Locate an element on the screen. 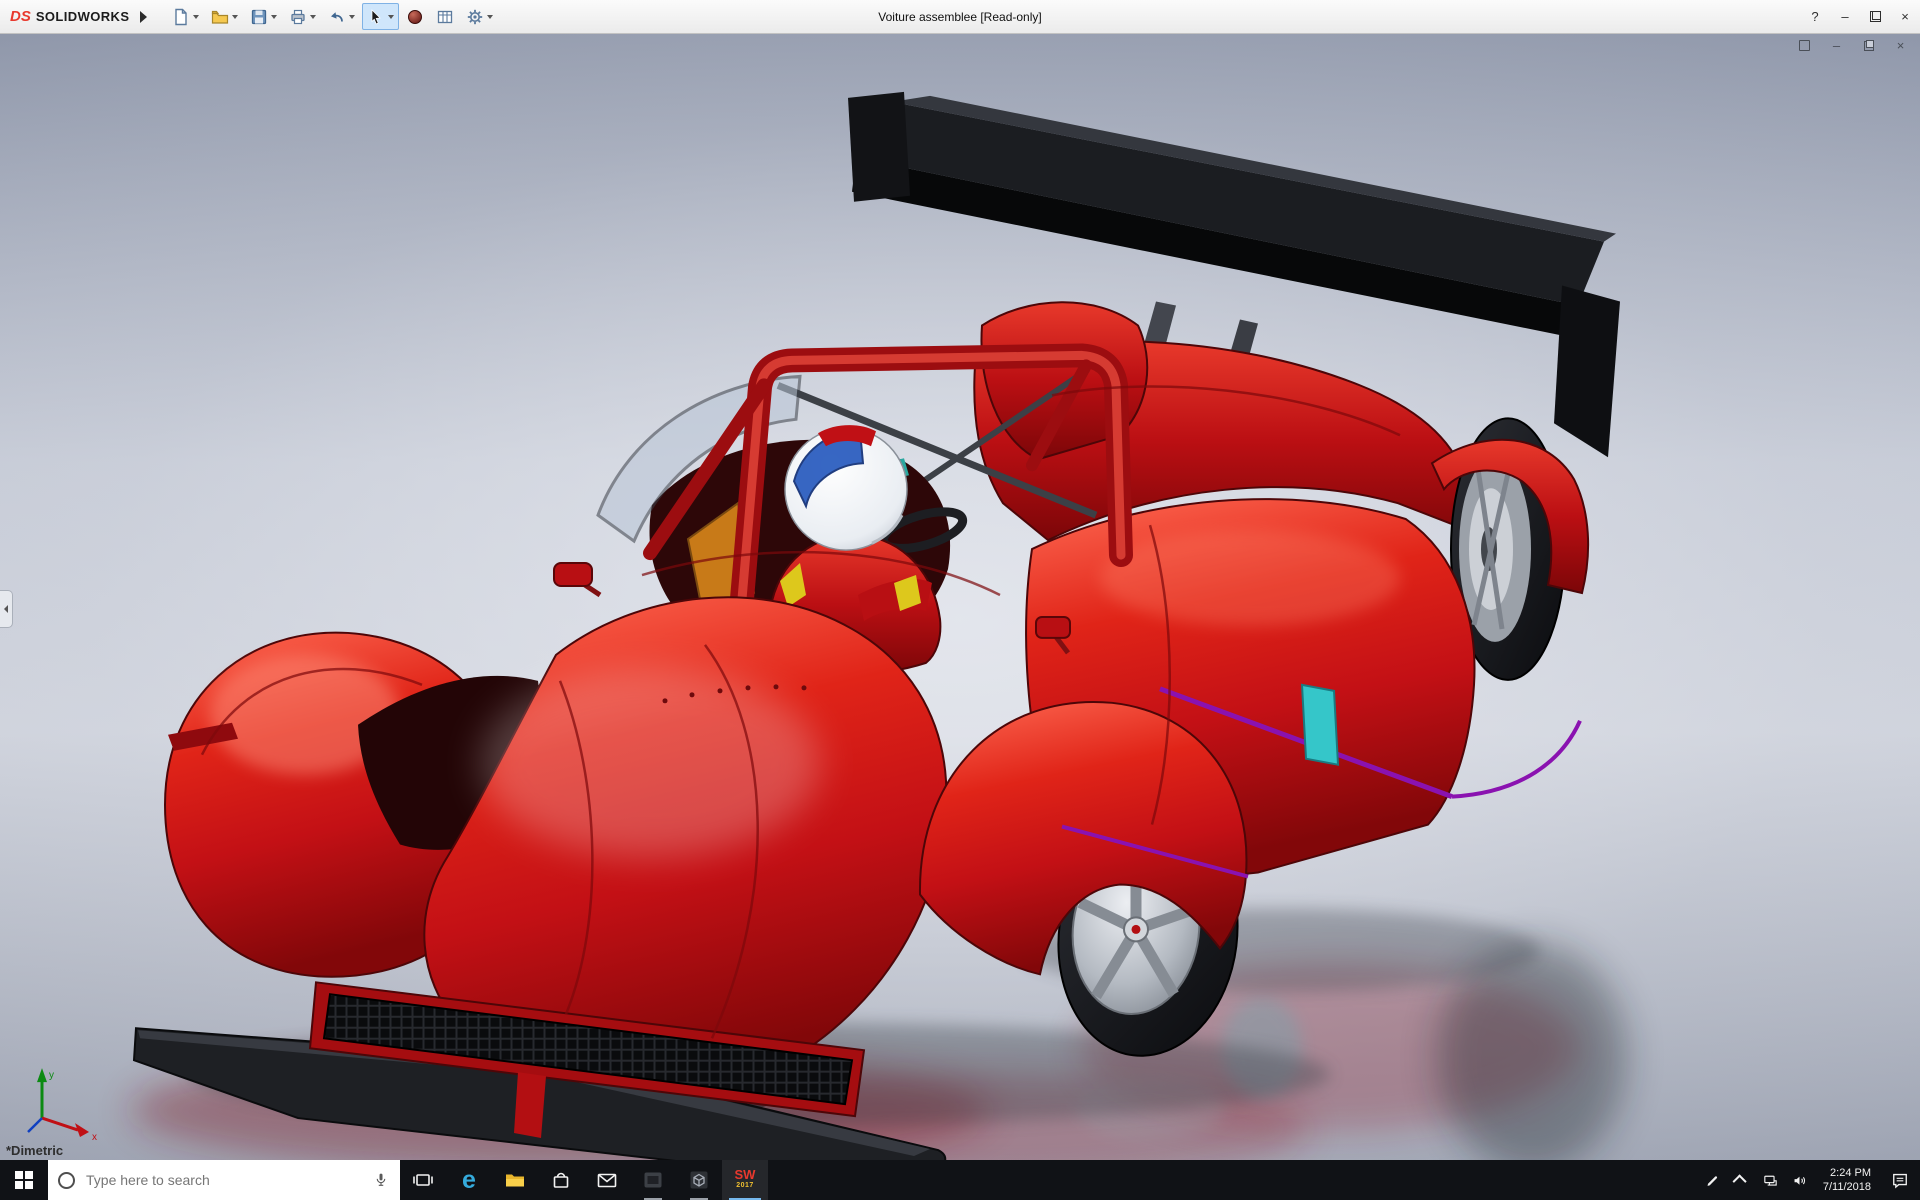 Image resolution: width=1920 pixels, height=1200 pixels. task-view-icon is located at coordinates (423, 1180).